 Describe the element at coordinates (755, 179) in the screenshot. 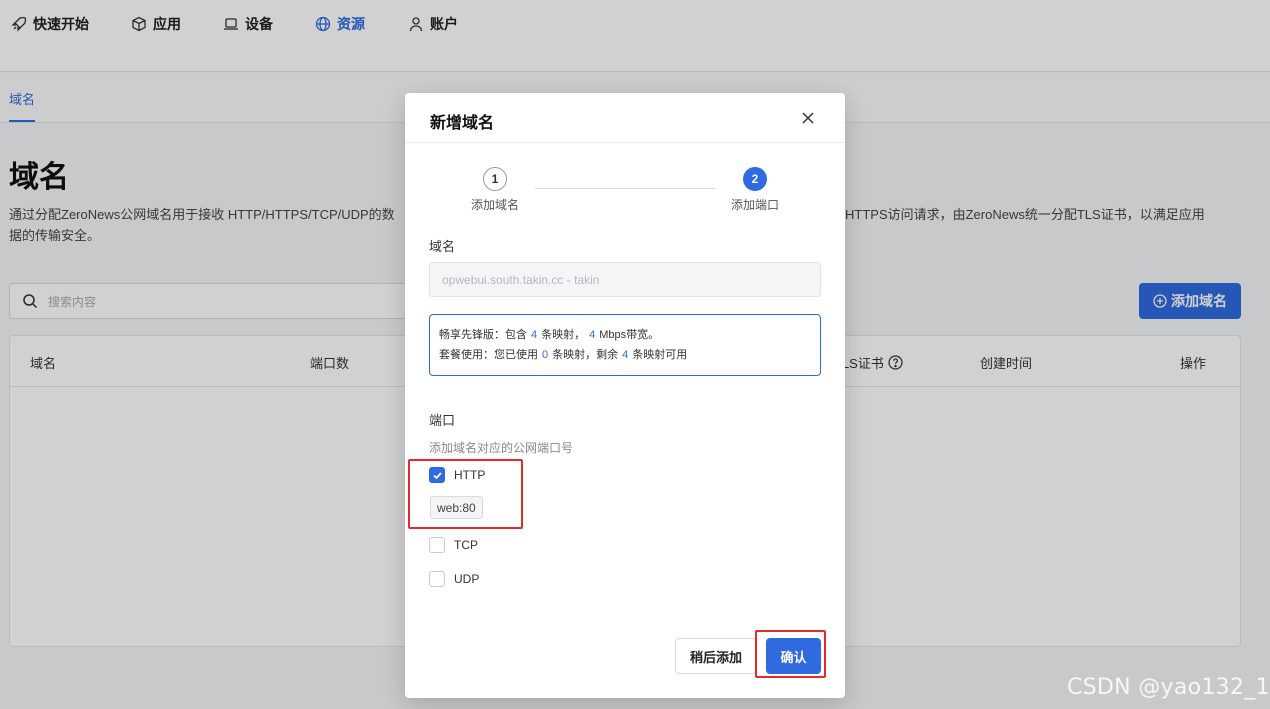

I see `step-2-number: 2` at that location.